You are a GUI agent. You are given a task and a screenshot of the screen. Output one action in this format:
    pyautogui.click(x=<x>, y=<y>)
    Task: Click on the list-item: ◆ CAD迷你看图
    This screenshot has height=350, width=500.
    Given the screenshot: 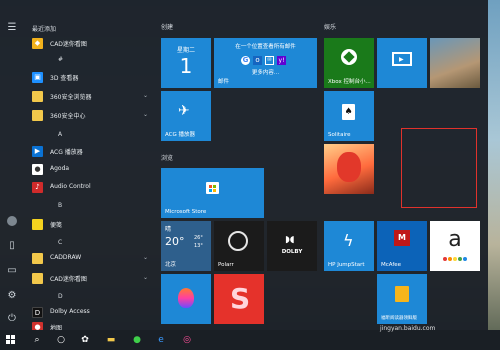 What is the action you would take?
    pyautogui.click(x=90, y=44)
    